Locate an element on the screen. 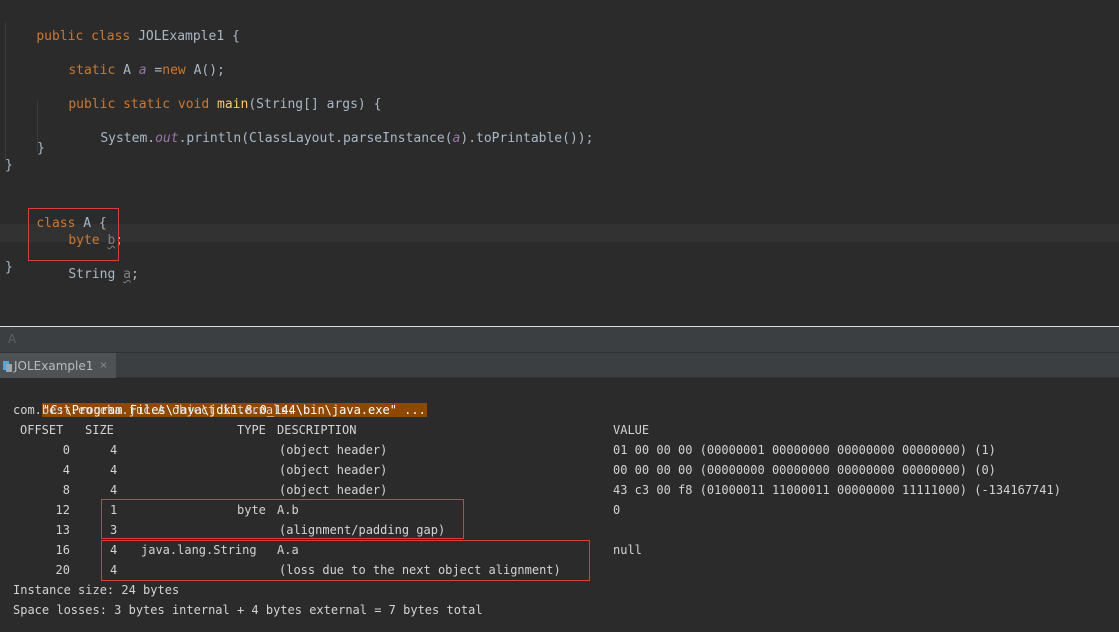 The height and width of the screenshot is (632, 1119). column-header-offset: OFFSET is located at coordinates (42, 430).